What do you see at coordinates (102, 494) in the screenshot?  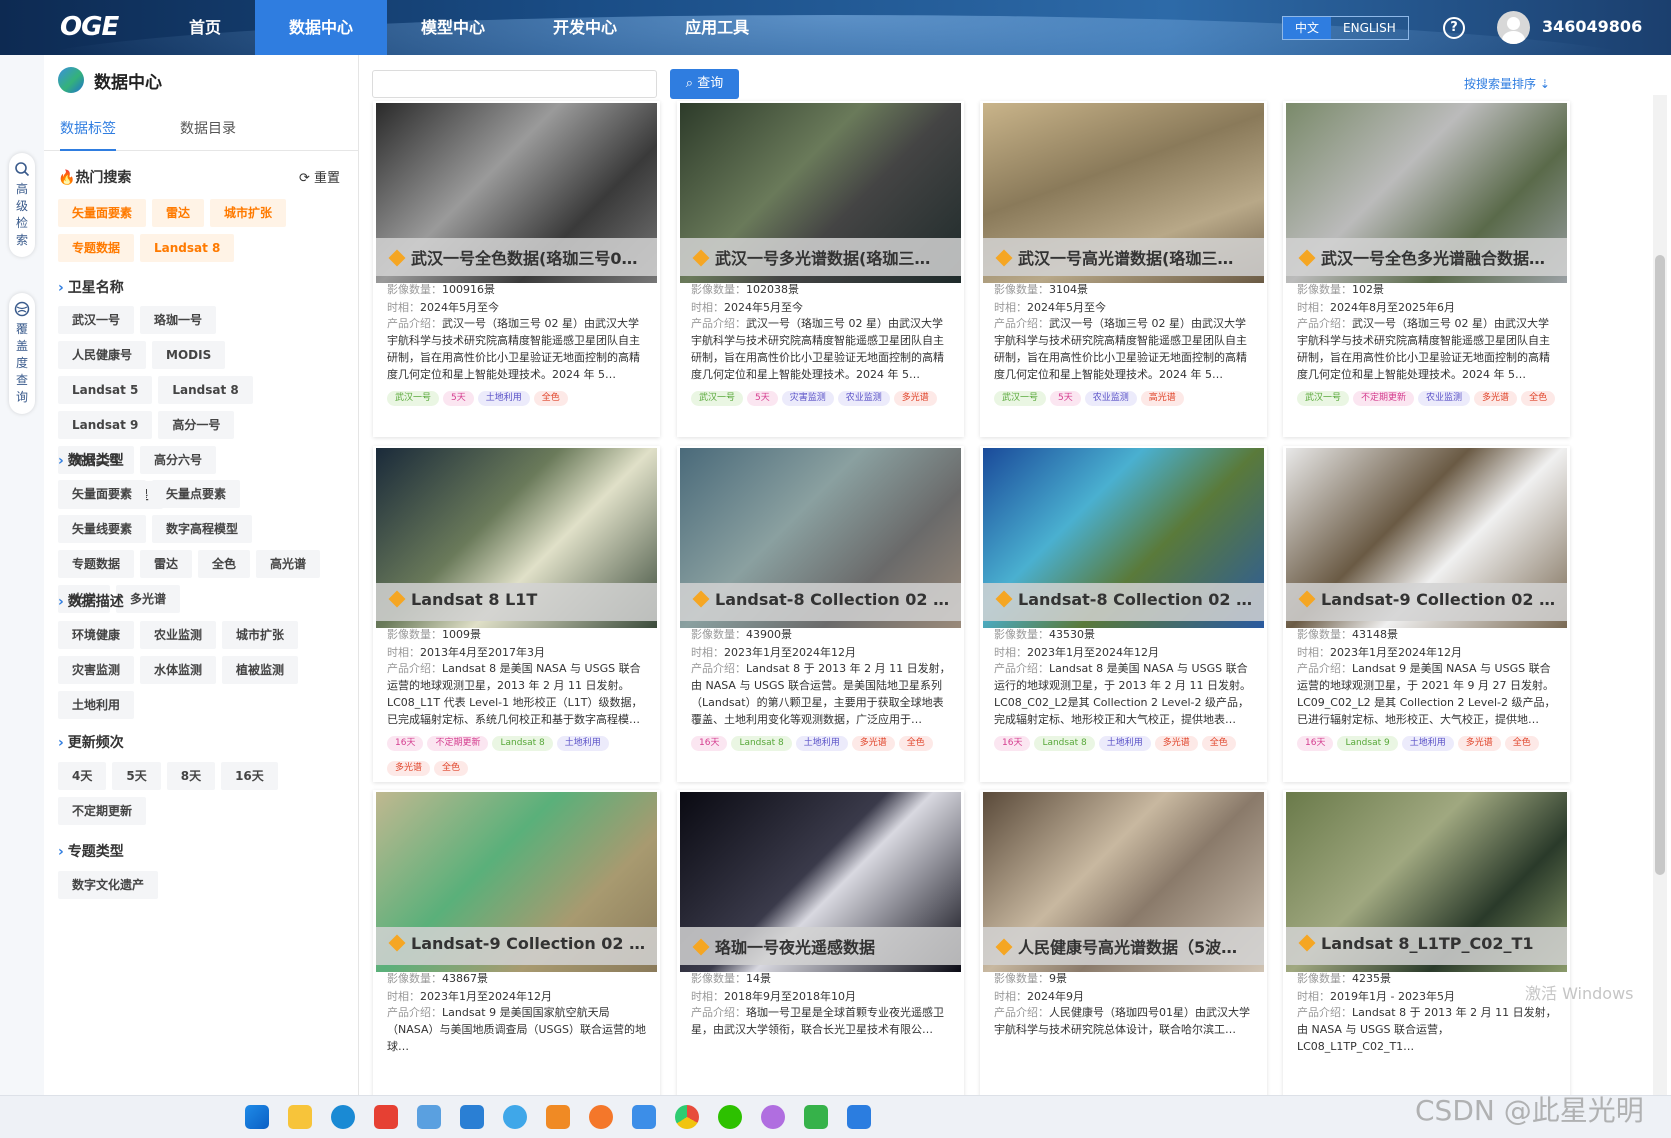 I see `filter-chip: 矢量面要素` at bounding box center [102, 494].